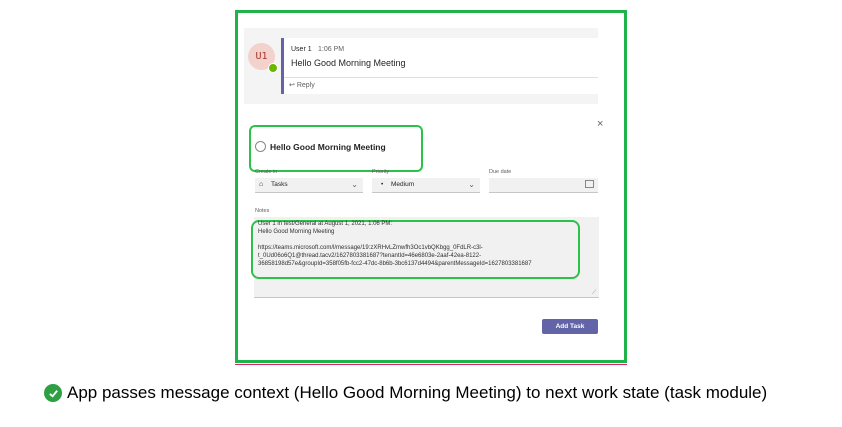  I want to click on divider-line, so click(431, 364).